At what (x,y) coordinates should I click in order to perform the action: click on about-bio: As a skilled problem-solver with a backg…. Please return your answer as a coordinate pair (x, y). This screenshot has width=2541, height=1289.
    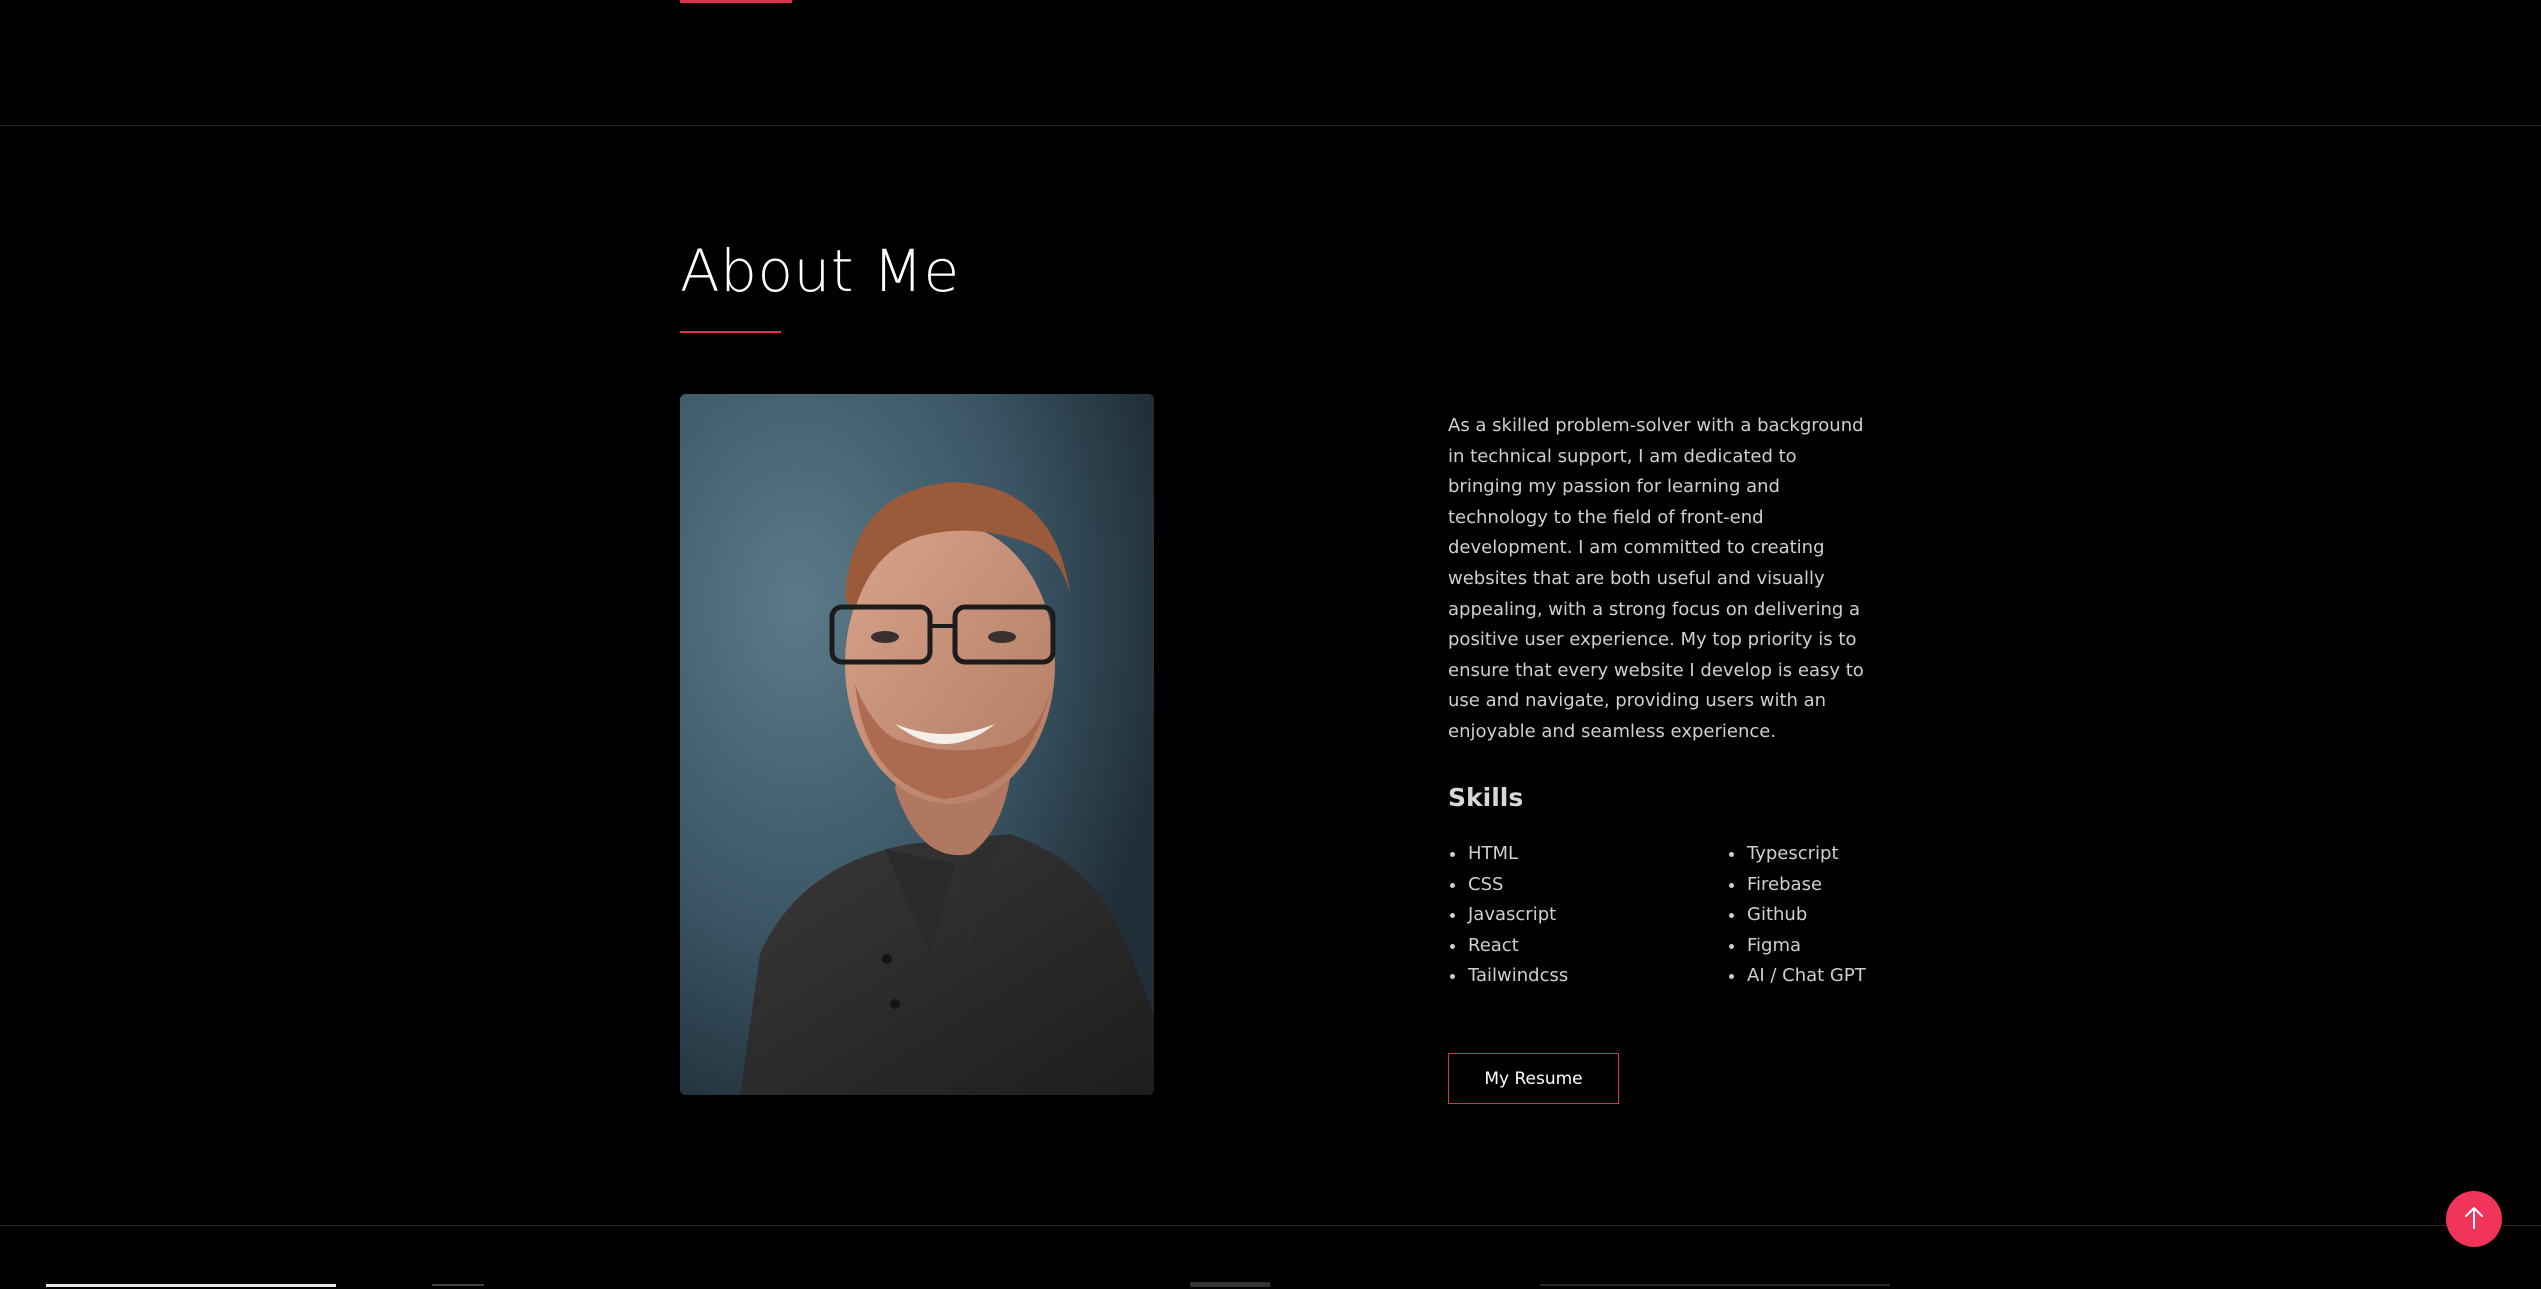
    Looking at the image, I should click on (1656, 578).